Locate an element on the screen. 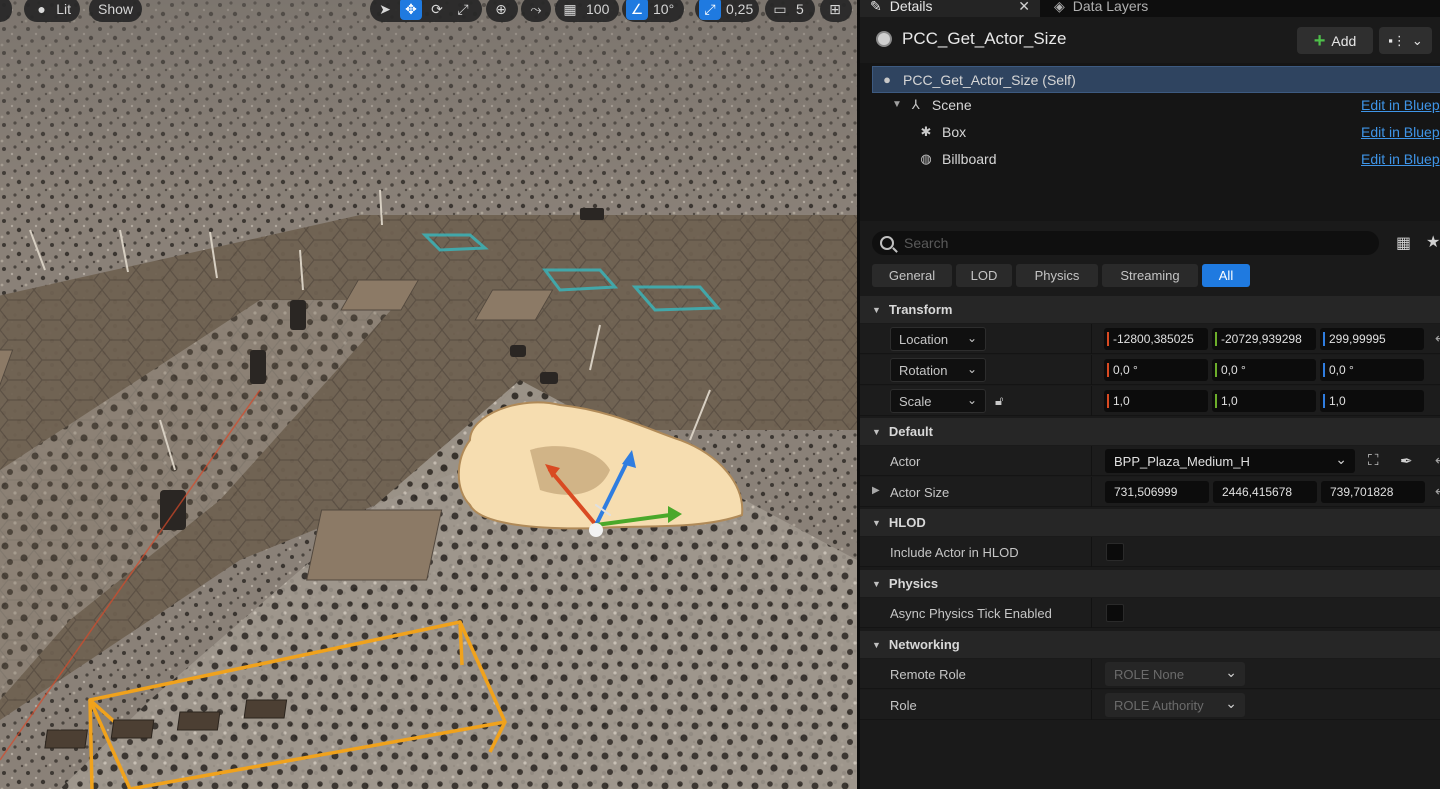  tree-item-scene: ▼ ⅄ Scene Edit in Bluep is located at coordinates (1150, 104).